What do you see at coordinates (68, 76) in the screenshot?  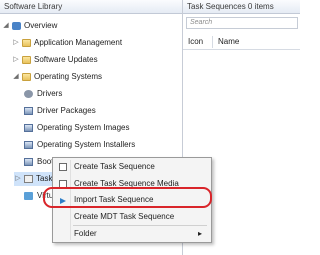 I see `tree-item-label: Operating Systems` at bounding box center [68, 76].